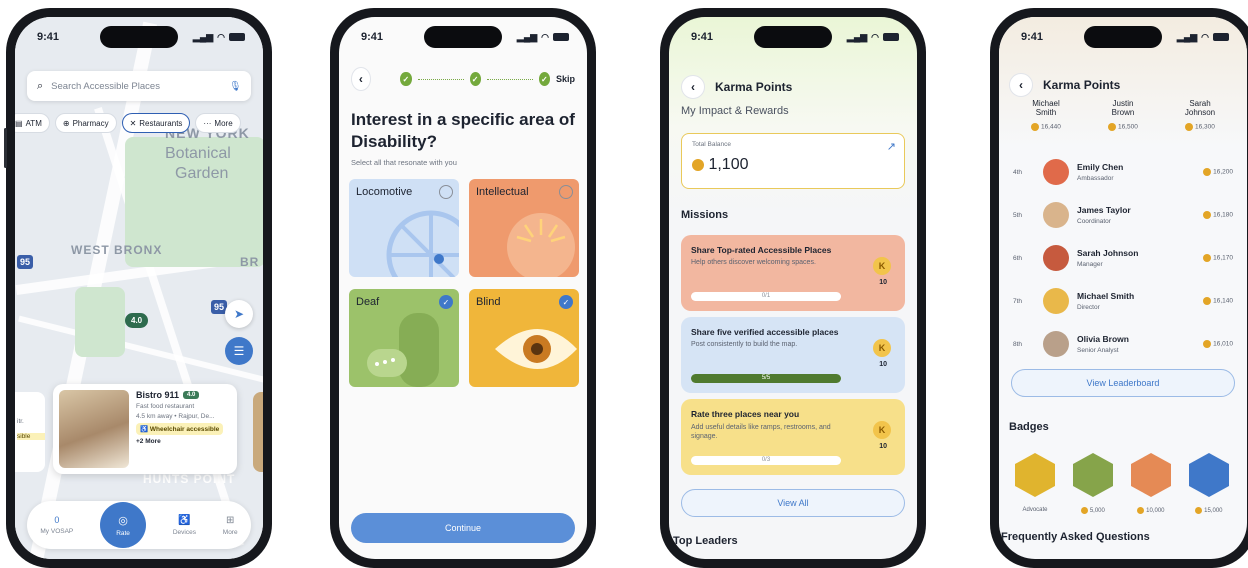 The image size is (1248, 568). I want to click on section-title: My Impact & Rewards, so click(735, 111).